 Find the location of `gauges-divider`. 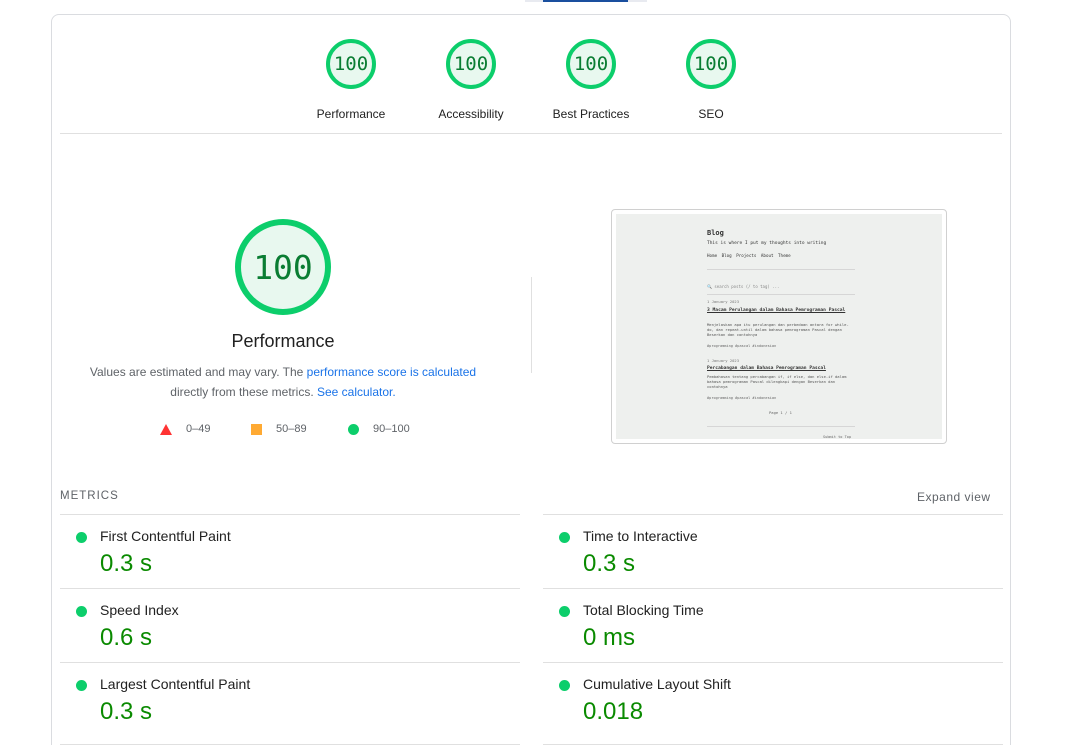

gauges-divider is located at coordinates (531, 133).